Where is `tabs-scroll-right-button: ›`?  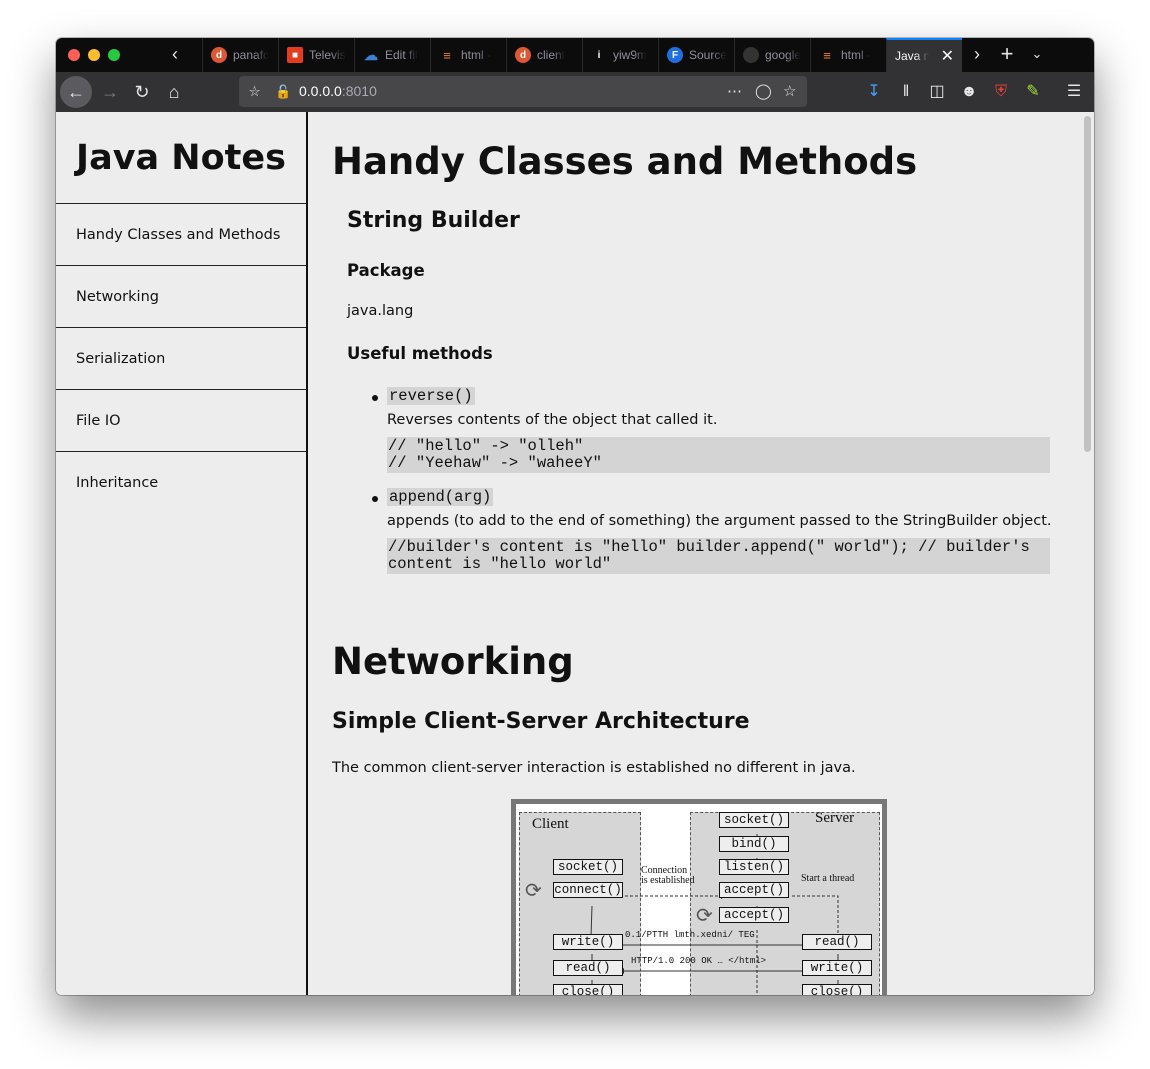 tabs-scroll-right-button: › is located at coordinates (977, 55).